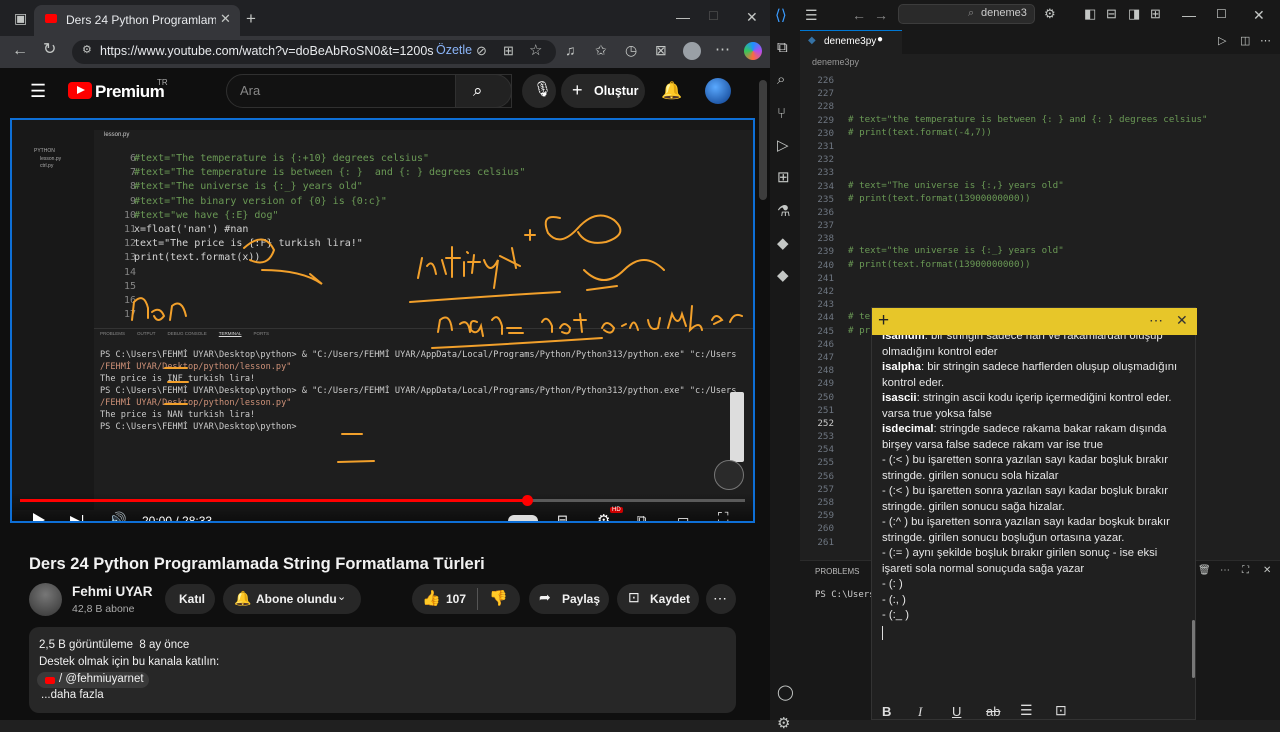  I want to click on extensions-icon: ⊞, so click(783, 177).